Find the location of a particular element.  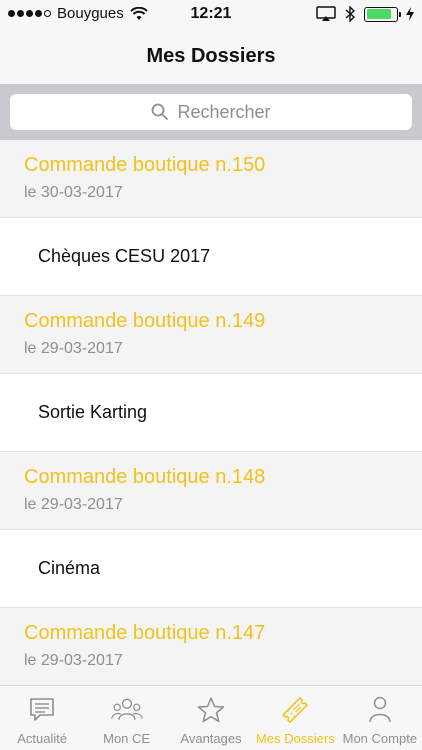

battery-icon is located at coordinates (382, 14).